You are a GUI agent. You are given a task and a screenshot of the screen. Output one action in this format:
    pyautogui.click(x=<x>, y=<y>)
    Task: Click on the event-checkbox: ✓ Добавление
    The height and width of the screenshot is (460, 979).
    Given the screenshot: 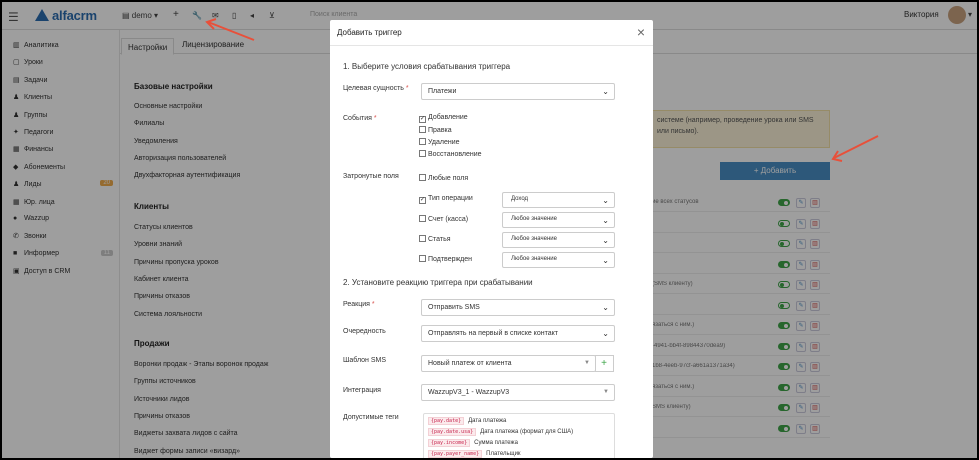 What is the action you would take?
    pyautogui.click(x=443, y=118)
    